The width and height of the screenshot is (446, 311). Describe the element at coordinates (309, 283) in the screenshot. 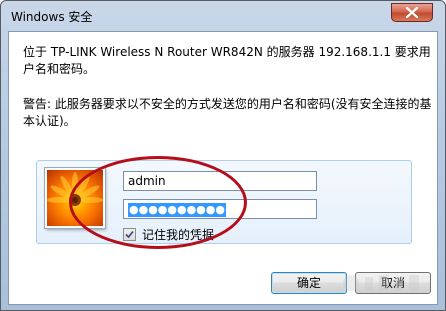

I see `ok-button: 确定` at that location.